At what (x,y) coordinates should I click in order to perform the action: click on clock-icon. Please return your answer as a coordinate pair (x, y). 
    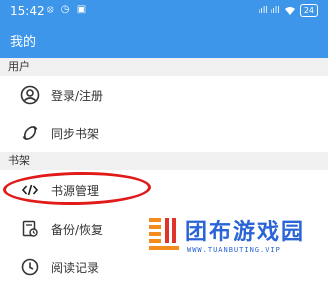
    Looking at the image, I should click on (30, 267).